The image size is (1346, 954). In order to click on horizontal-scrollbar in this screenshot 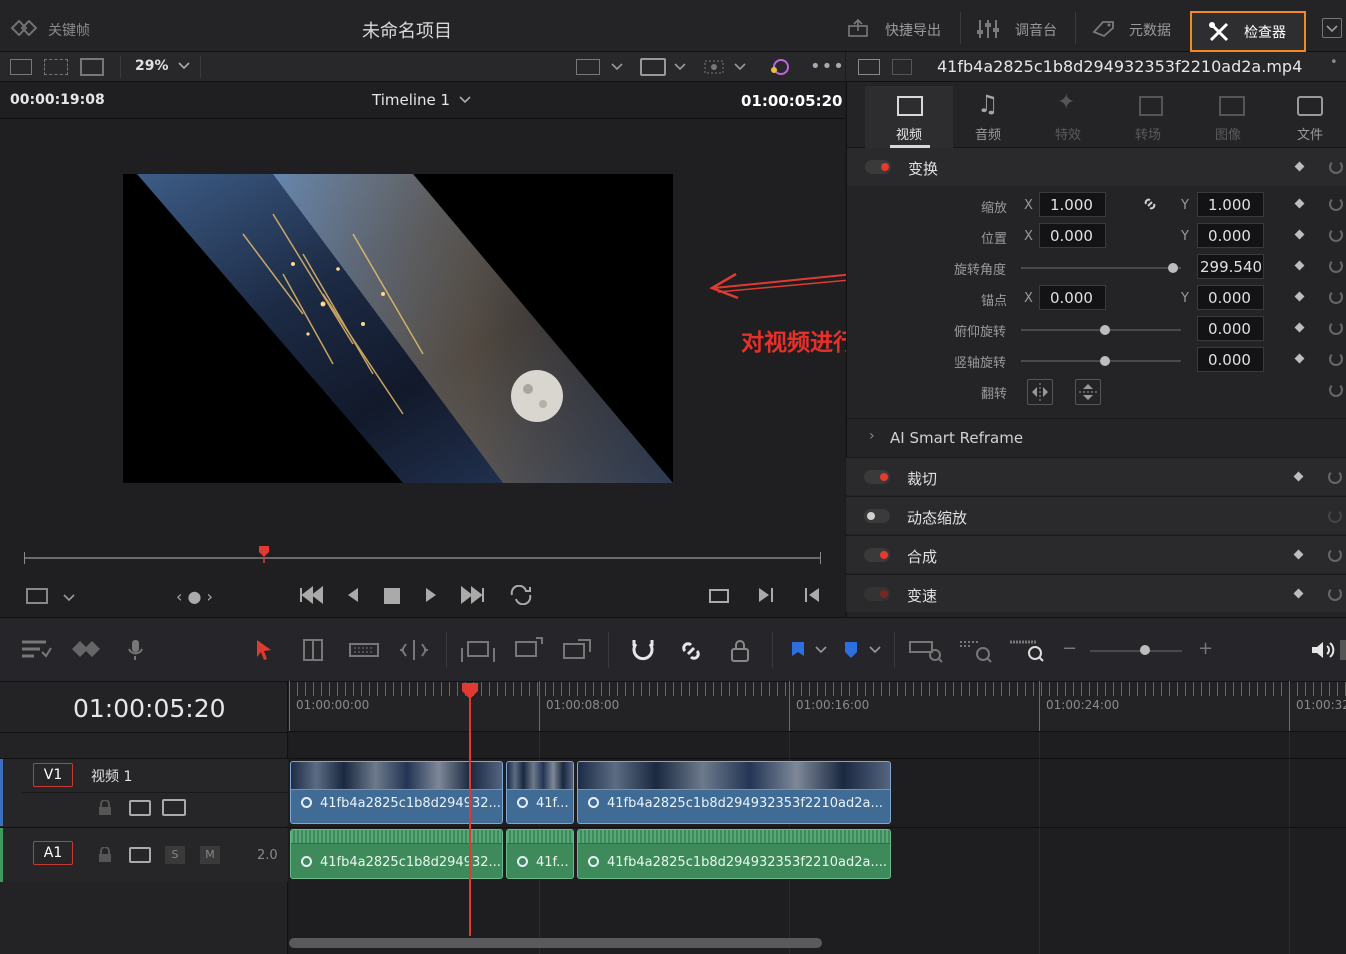, I will do `click(555, 943)`.